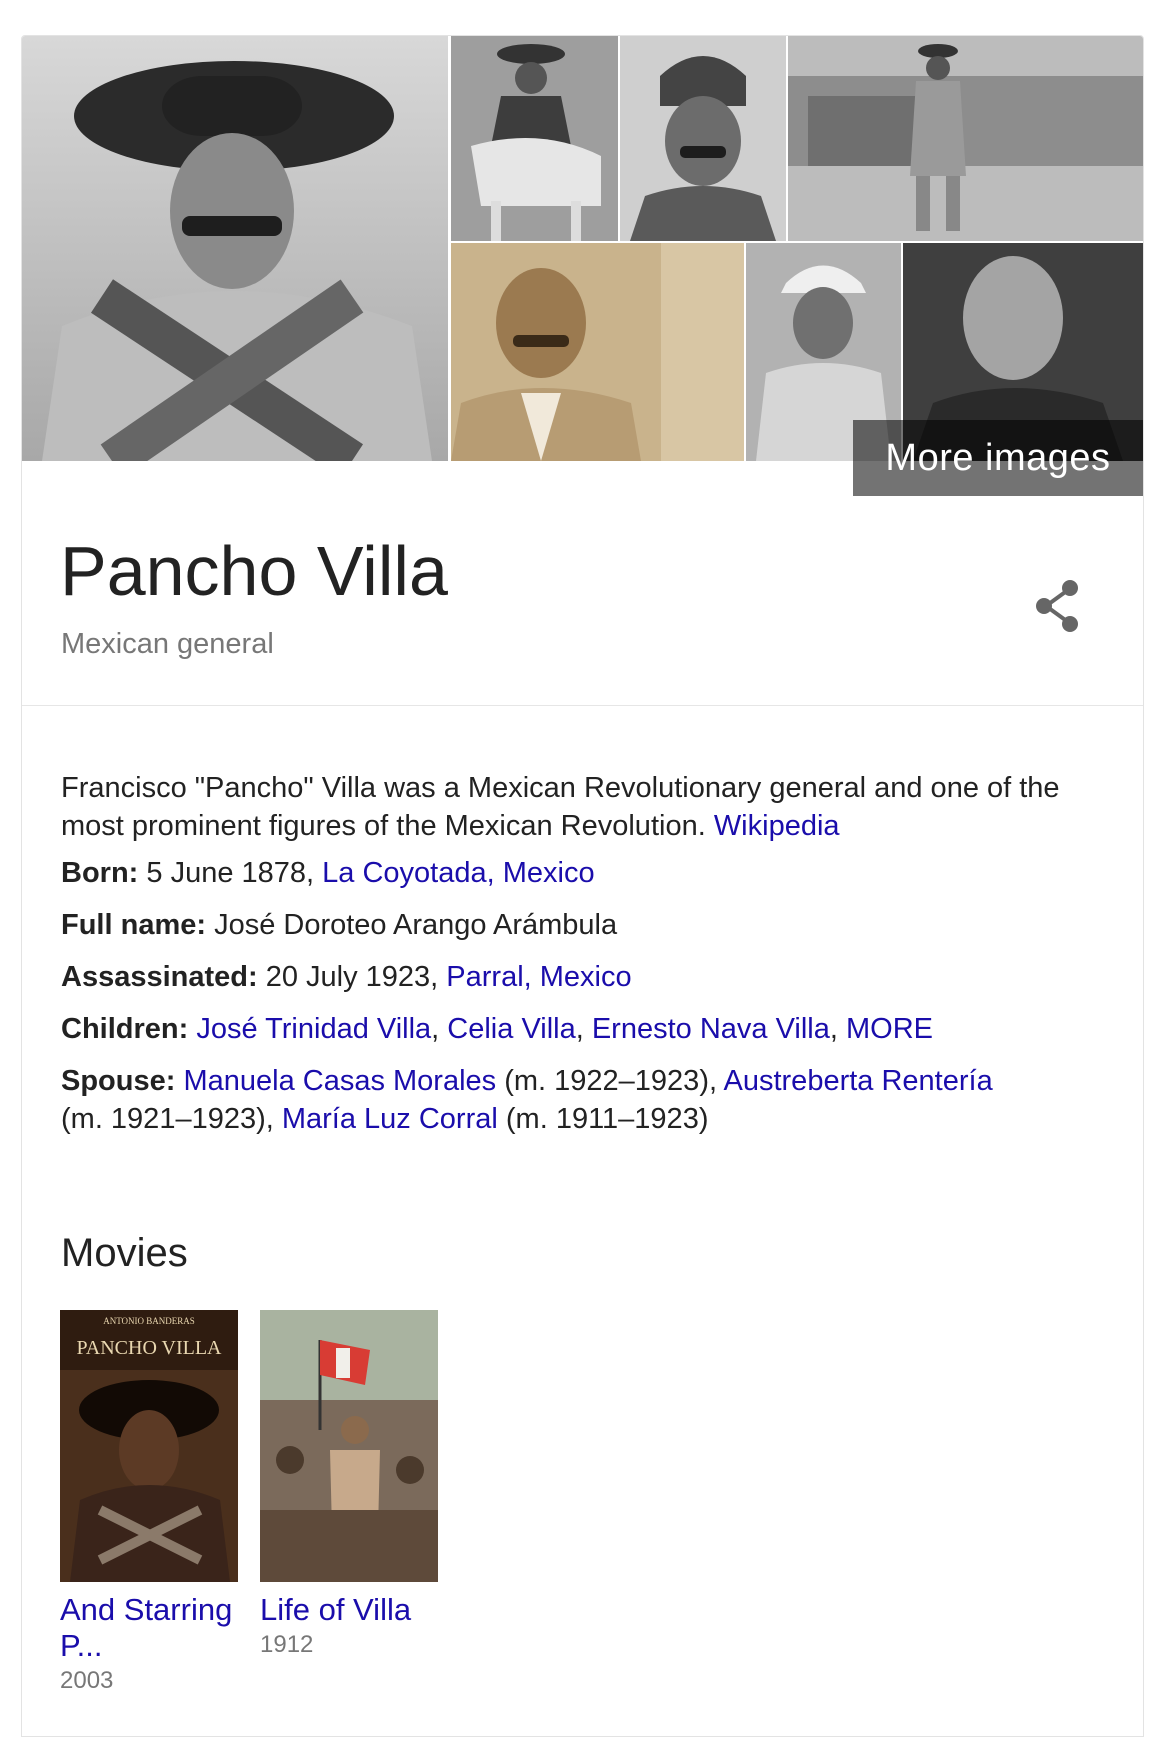 The image size is (1164, 1737). What do you see at coordinates (603, 1119) in the screenshot?
I see `spouse-dates: (m. 1911–1923)` at bounding box center [603, 1119].